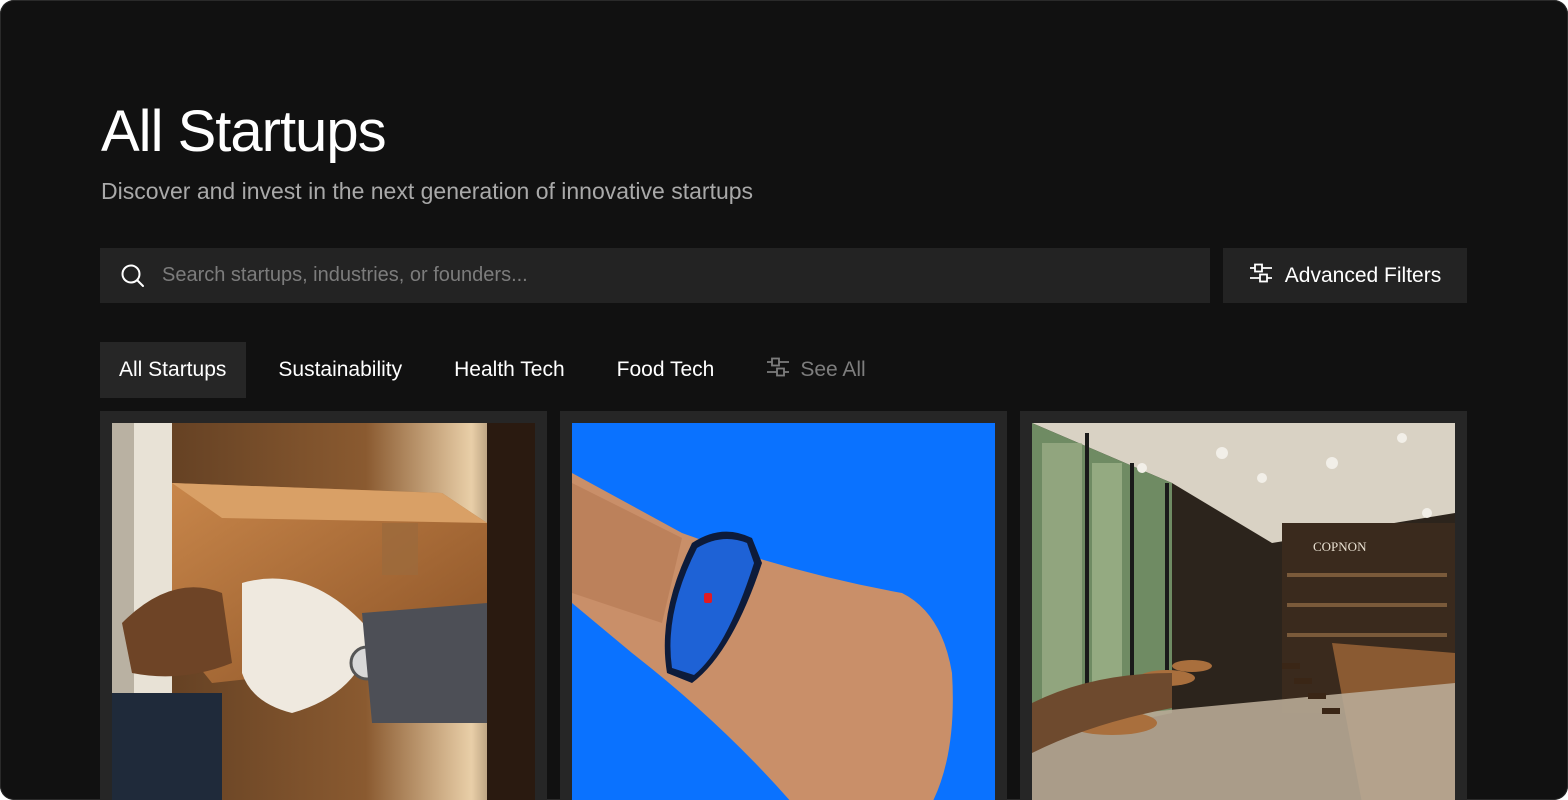 Image resolution: width=1568 pixels, height=800 pixels. I want to click on tab-sustainability: Sustainability, so click(340, 370).